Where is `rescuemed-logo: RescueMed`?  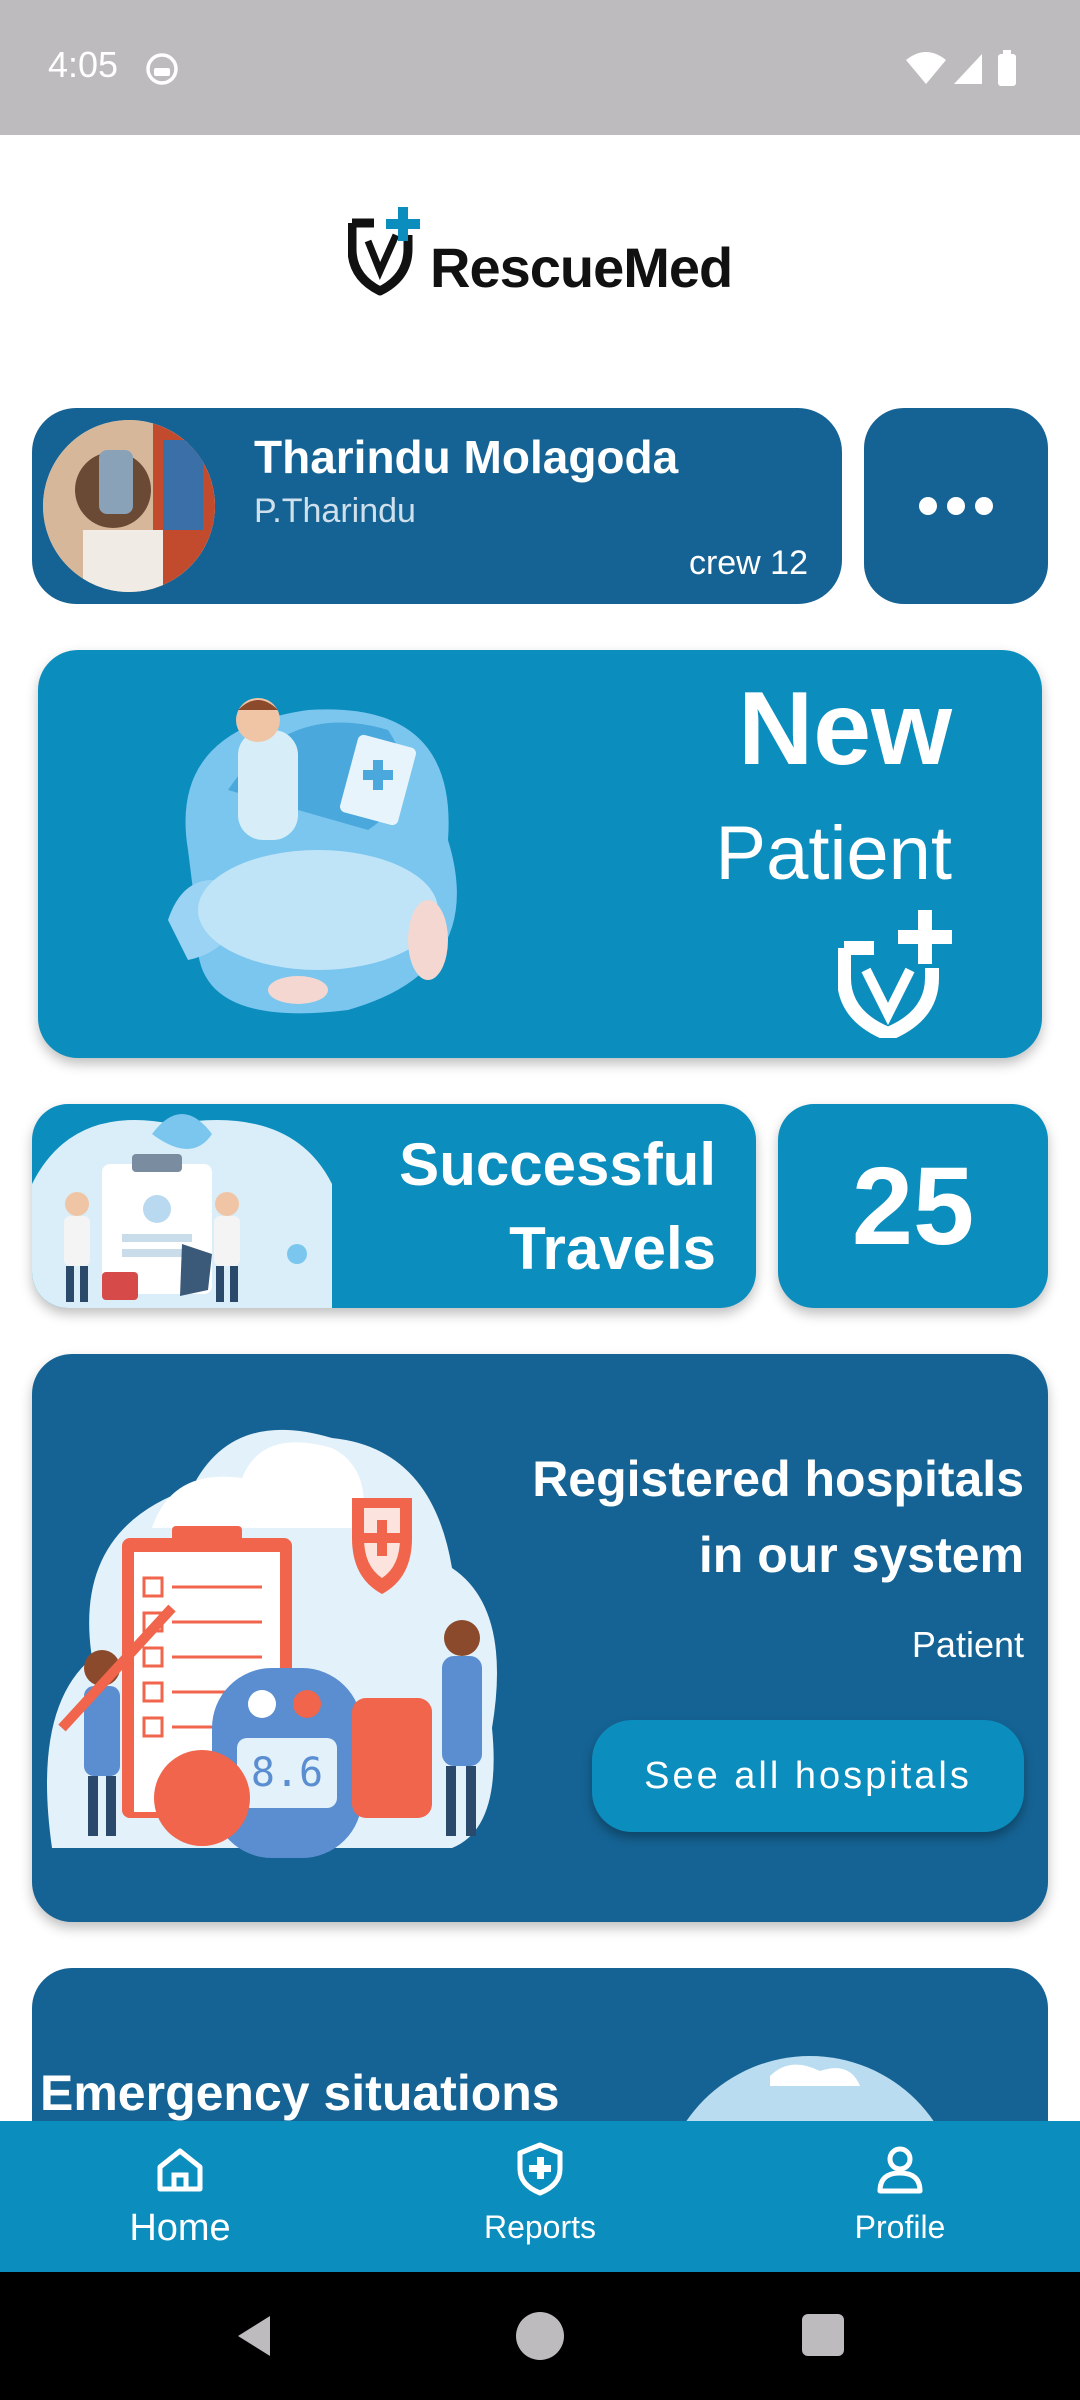
rescuemed-logo: RescueMed is located at coordinates (543, 252).